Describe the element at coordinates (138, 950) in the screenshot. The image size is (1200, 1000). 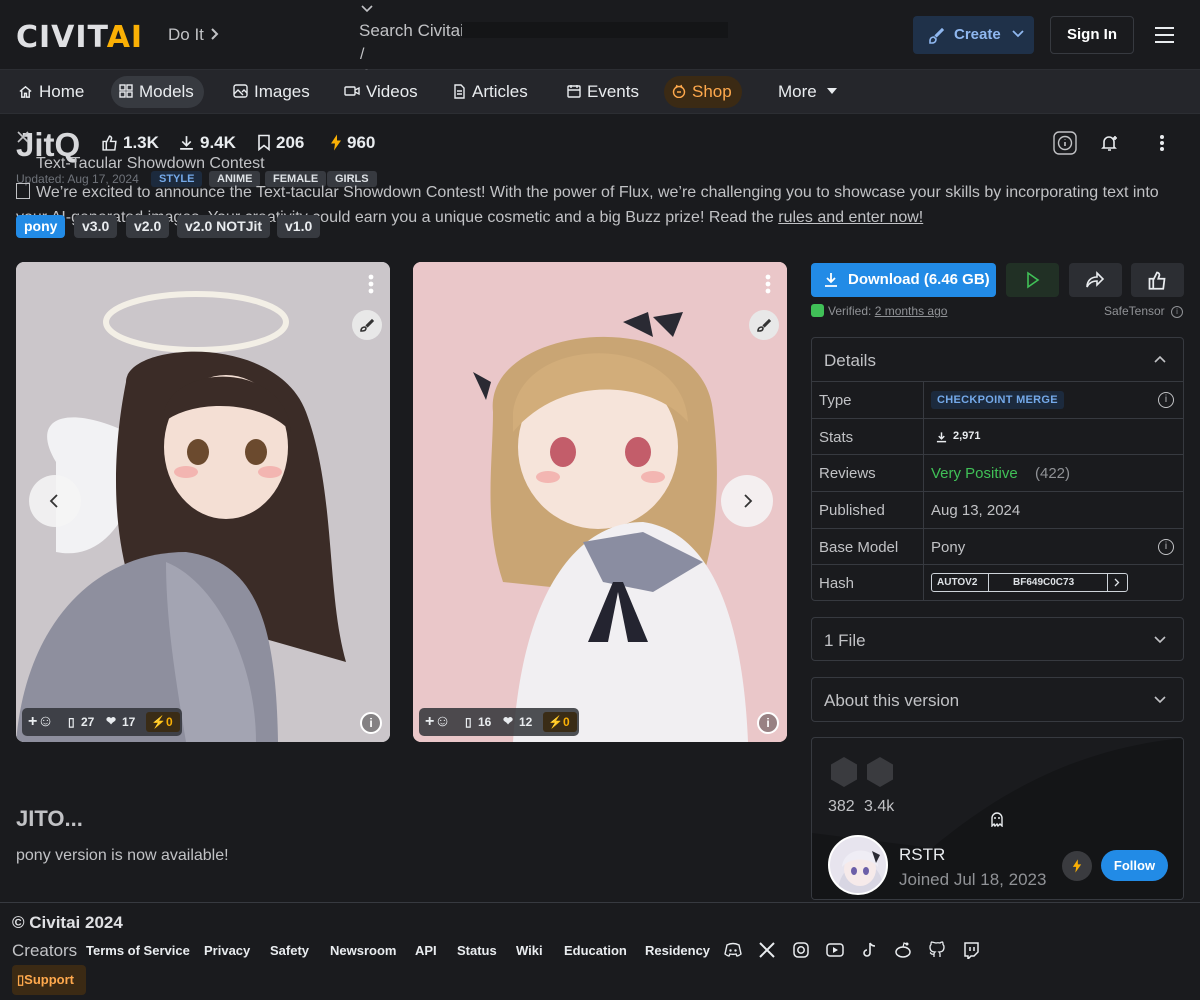
I see `footer-link-terms: Terms of Service` at that location.